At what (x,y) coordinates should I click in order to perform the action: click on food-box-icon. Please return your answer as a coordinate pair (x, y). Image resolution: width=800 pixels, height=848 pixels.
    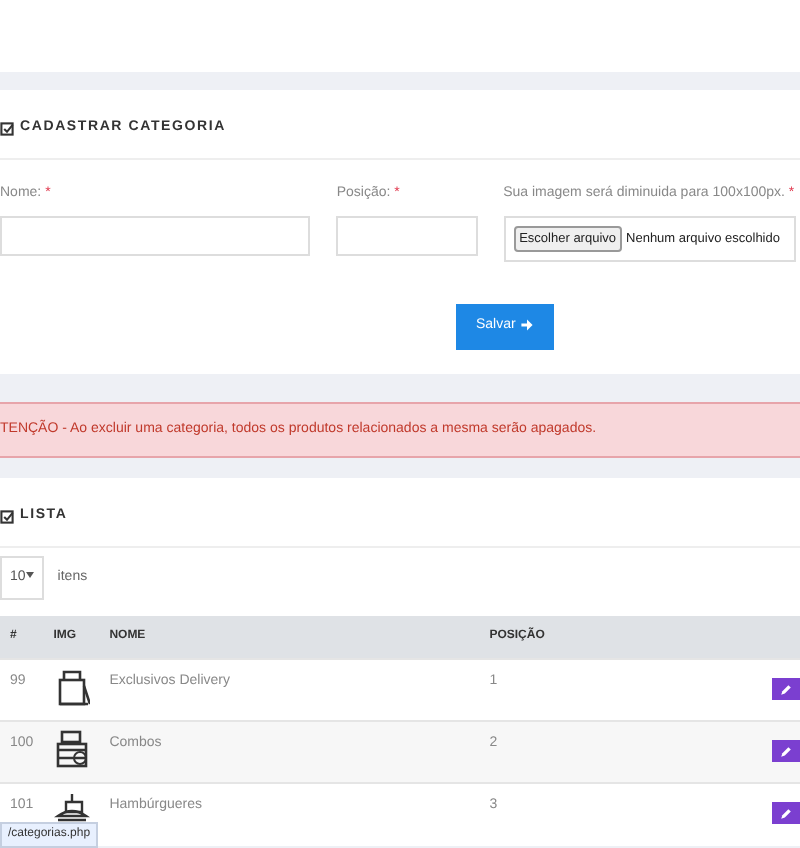
    Looking at the image, I should click on (71, 749).